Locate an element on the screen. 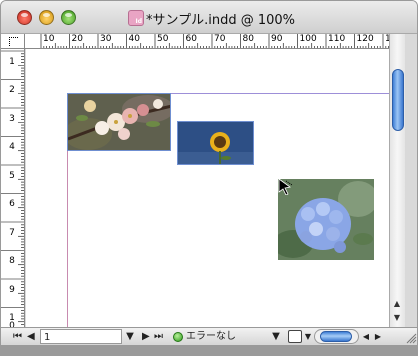 The width and height of the screenshot is (418, 356). v-ruler-label: 9 is located at coordinates (12, 289).